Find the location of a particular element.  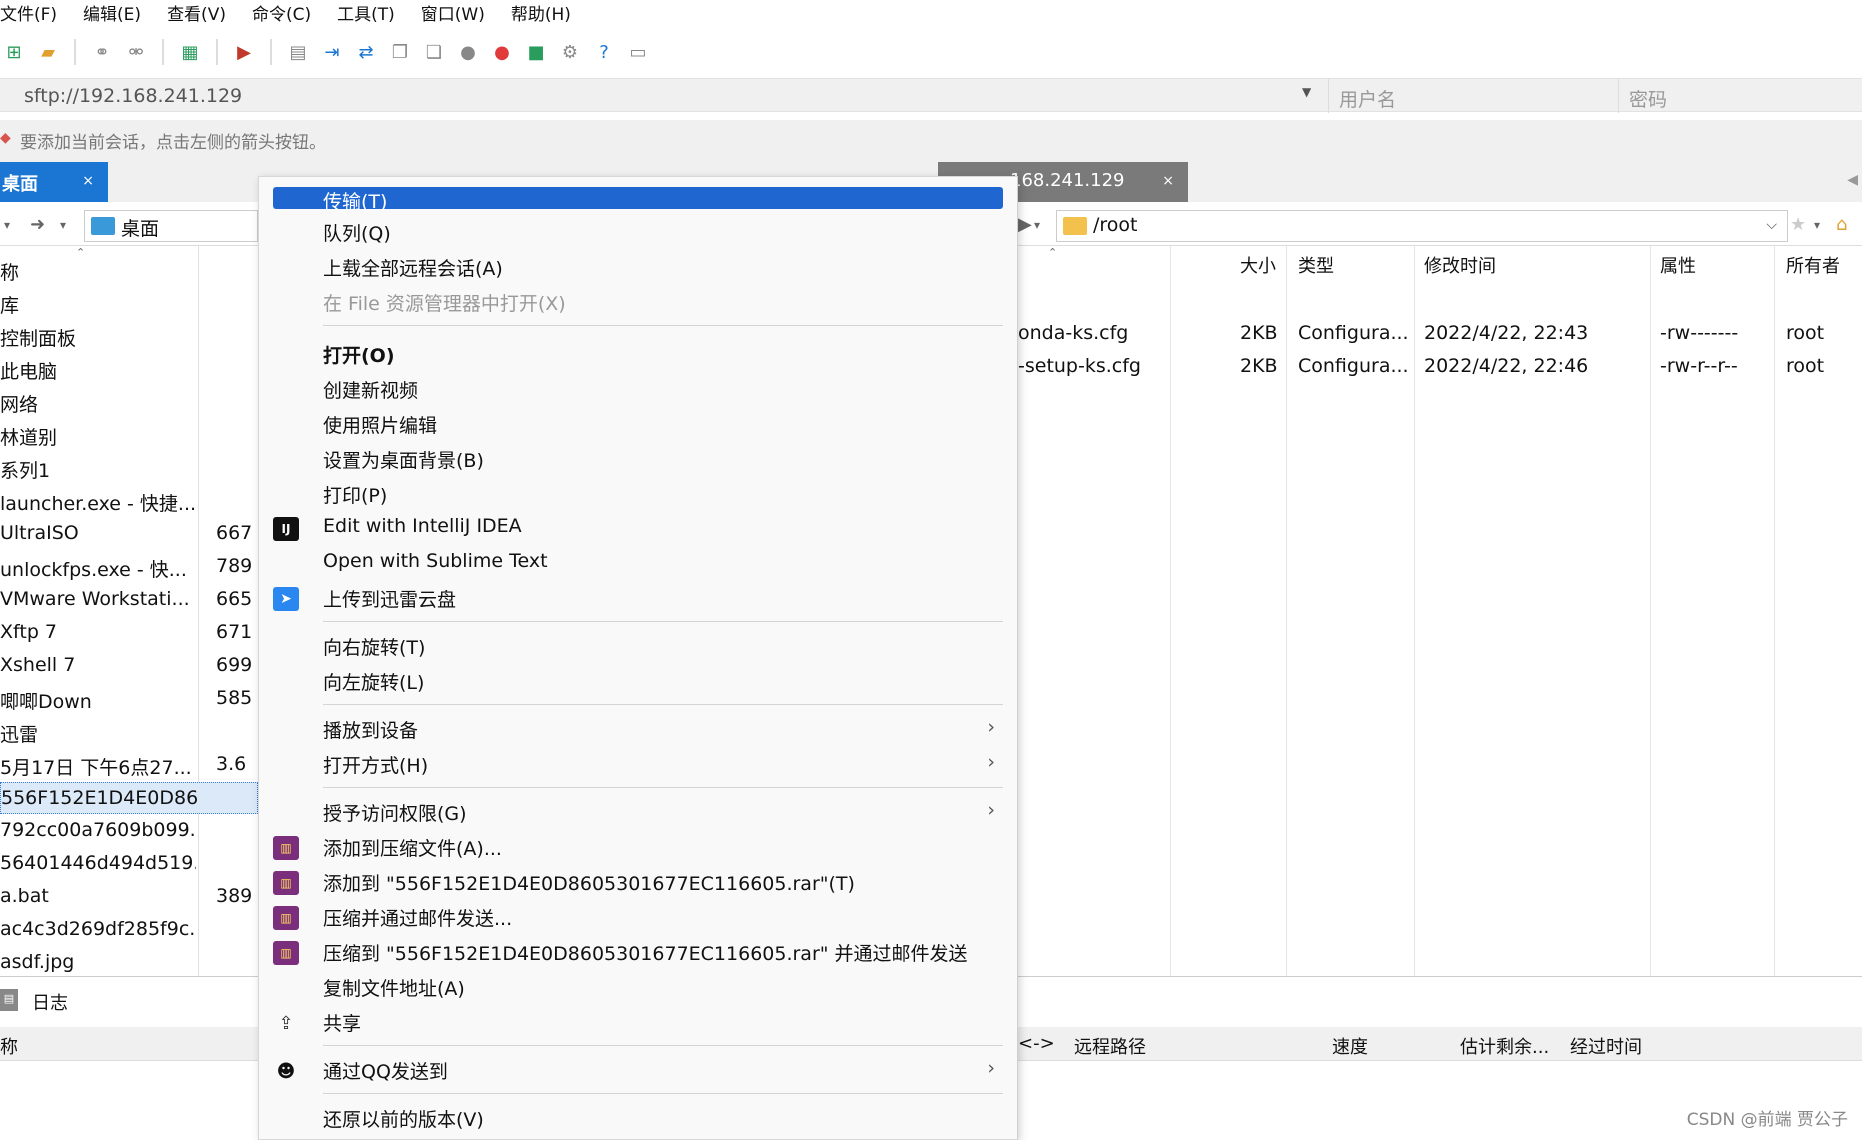

menu-window: 窗口(W) is located at coordinates (460, 12).